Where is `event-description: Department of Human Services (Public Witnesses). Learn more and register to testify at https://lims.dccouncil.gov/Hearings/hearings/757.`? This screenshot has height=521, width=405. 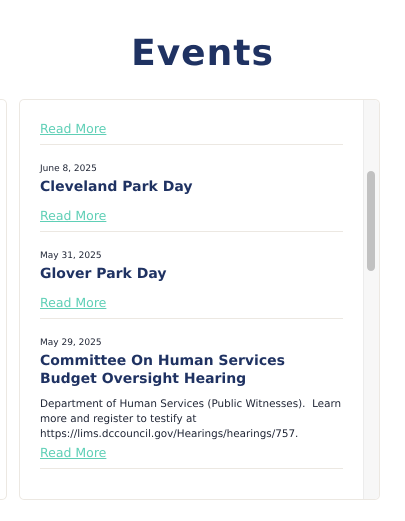
event-description: Department of Human Services (Public Witnesses). Learn more and register to testify at https://lims.dccouncil.gov/Hearings/hearings/757. is located at coordinates (191, 419).